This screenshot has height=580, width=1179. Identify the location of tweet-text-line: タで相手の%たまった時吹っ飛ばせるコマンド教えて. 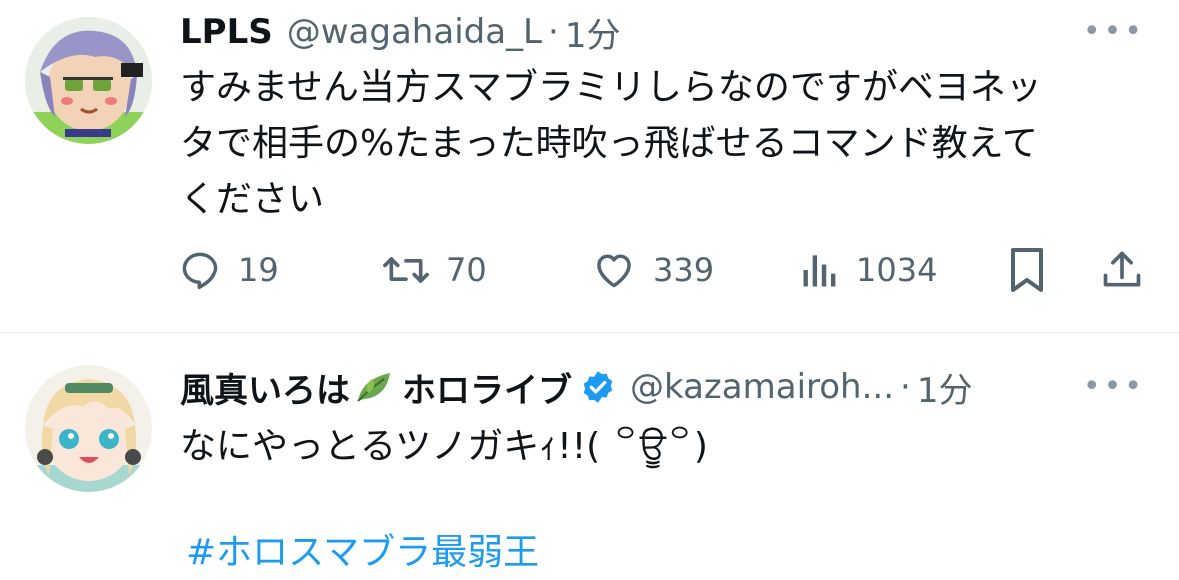
(609, 143).